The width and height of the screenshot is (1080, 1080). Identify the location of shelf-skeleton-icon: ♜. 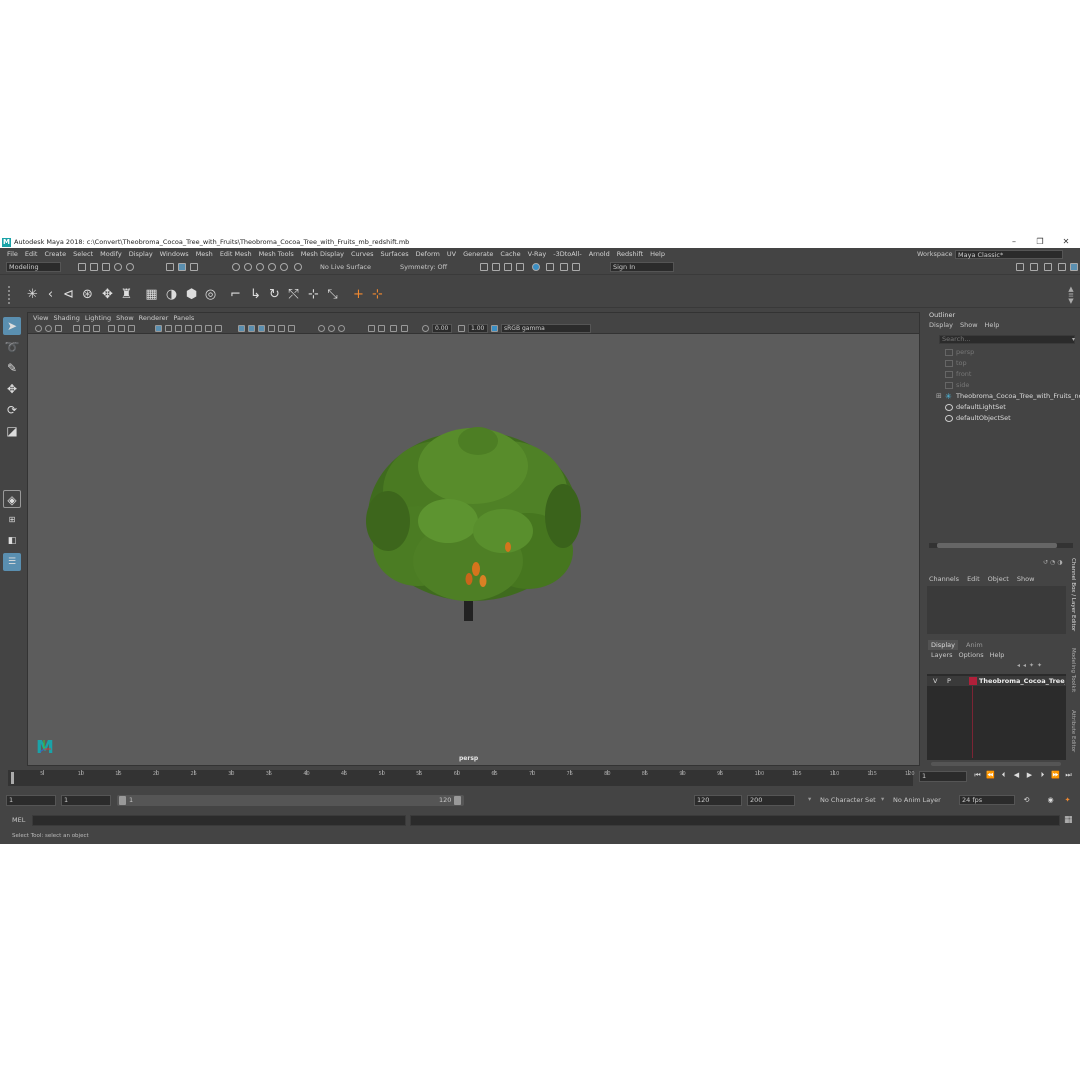
(126, 294).